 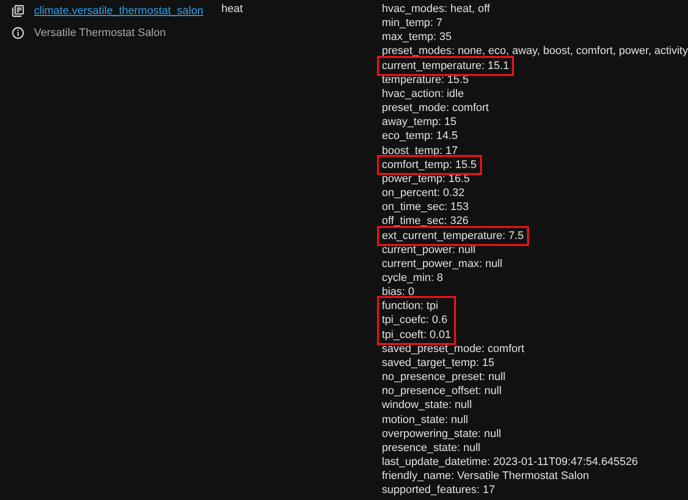 What do you see at coordinates (423, 193) in the screenshot?
I see `attribute-line: on_percent: 0.32` at bounding box center [423, 193].